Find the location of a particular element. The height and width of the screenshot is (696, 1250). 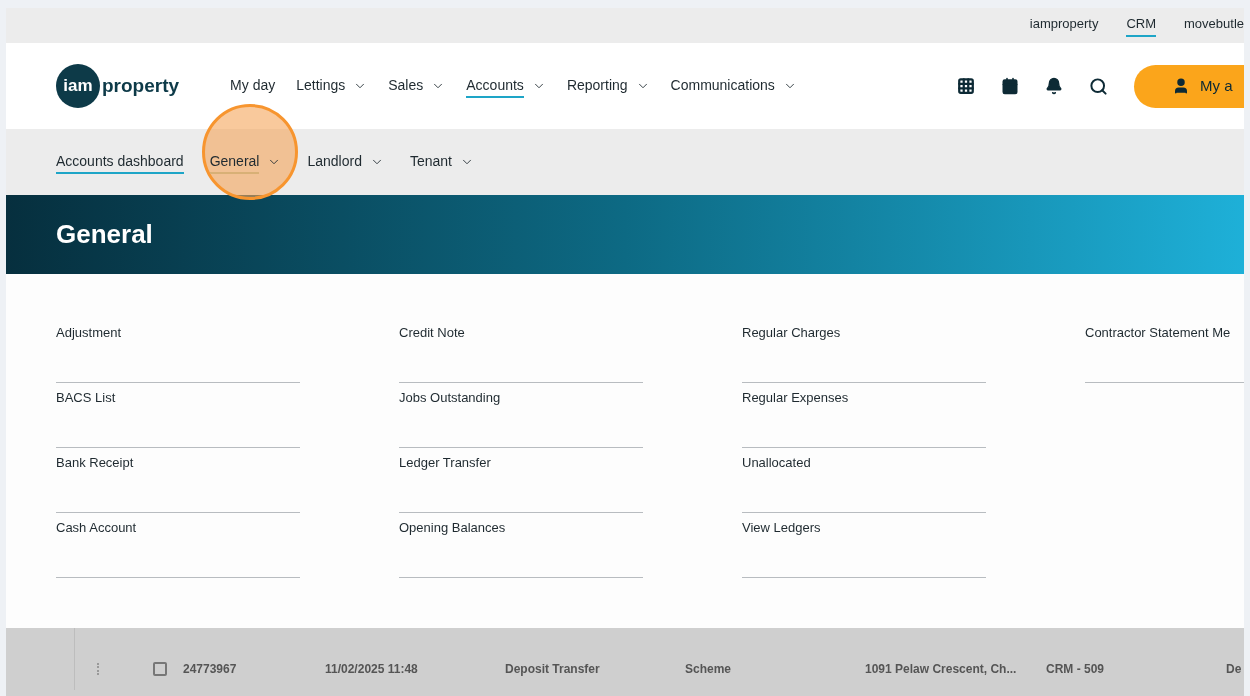

top-link: movebutle is located at coordinates (1214, 25).